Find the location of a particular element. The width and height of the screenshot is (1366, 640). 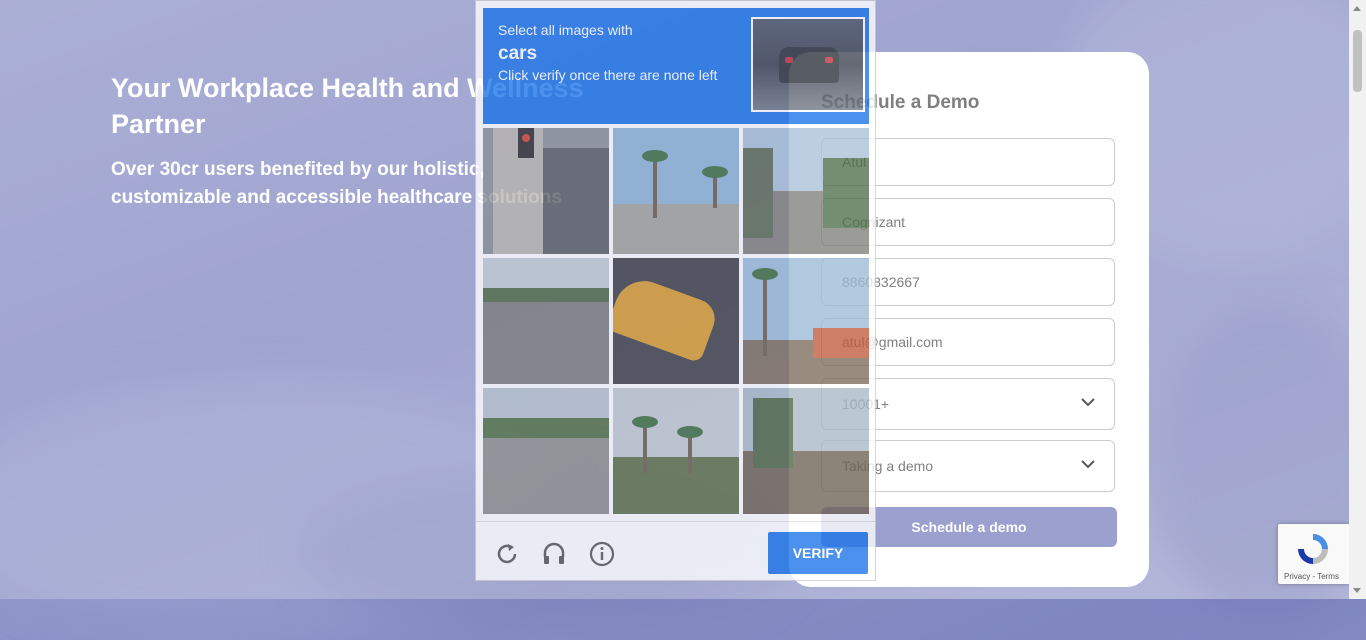

info-icon is located at coordinates (602, 554).